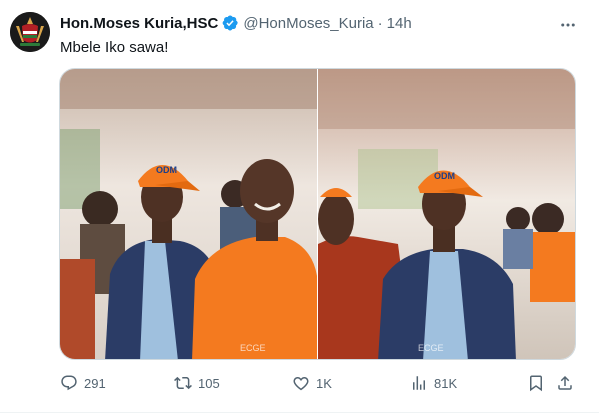 The height and width of the screenshot is (416, 599). What do you see at coordinates (399, 23) in the screenshot?
I see `tweet-timestamp: 14h` at bounding box center [399, 23].